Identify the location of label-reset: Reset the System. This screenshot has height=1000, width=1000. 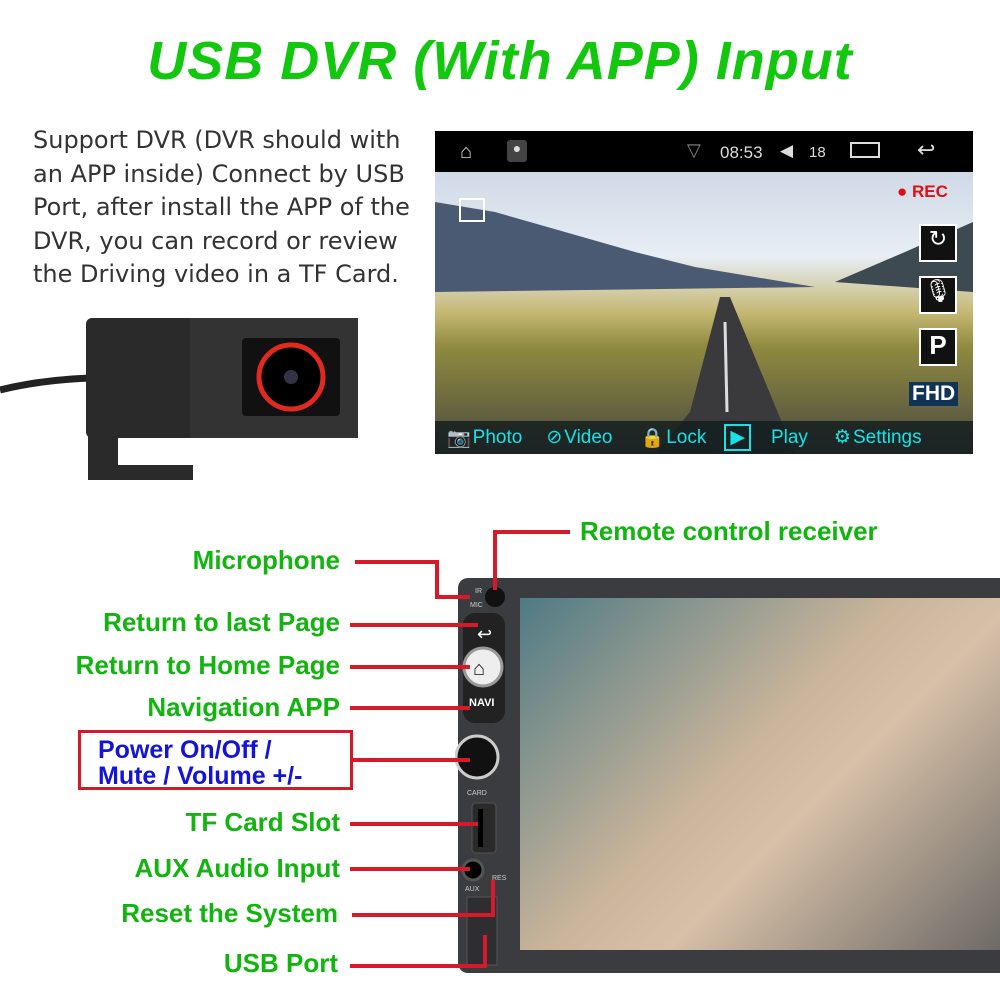
(229, 913).